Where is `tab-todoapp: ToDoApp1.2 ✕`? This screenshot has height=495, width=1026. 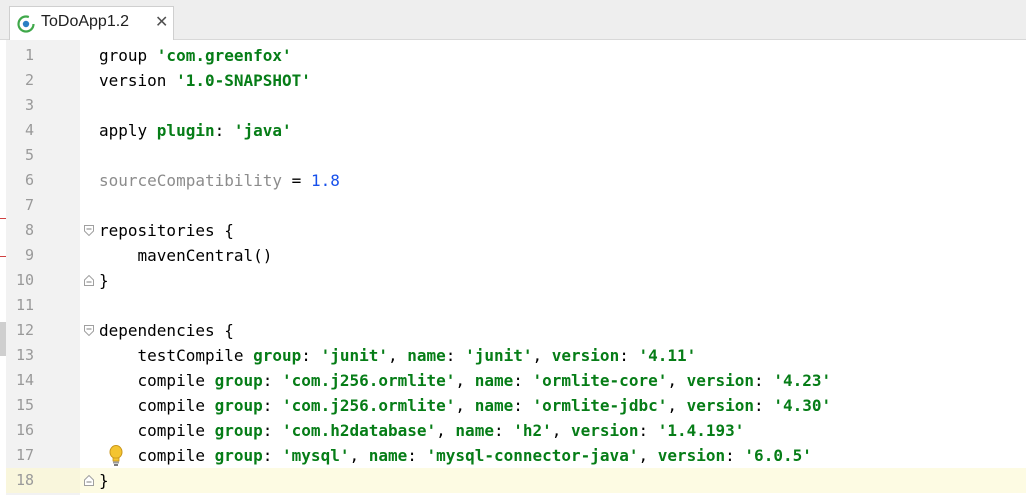 tab-todoapp: ToDoApp1.2 ✕ is located at coordinates (91, 23).